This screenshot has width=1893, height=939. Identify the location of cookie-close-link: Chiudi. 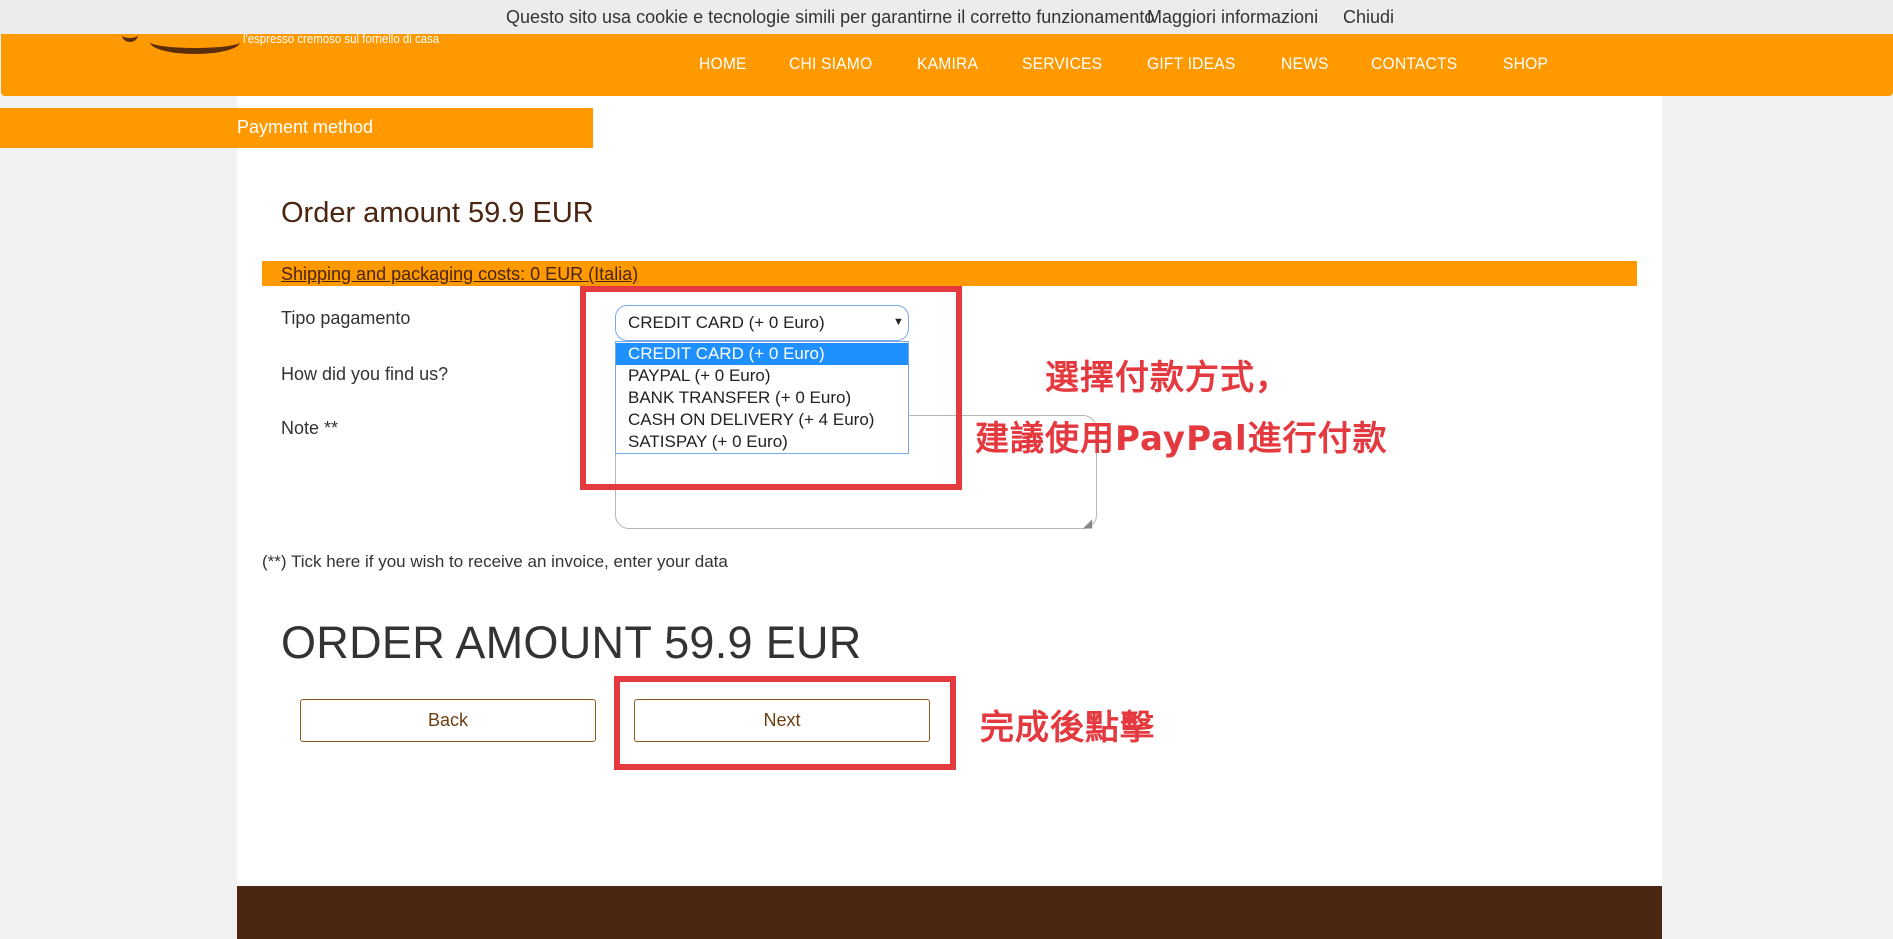
(1368, 17).